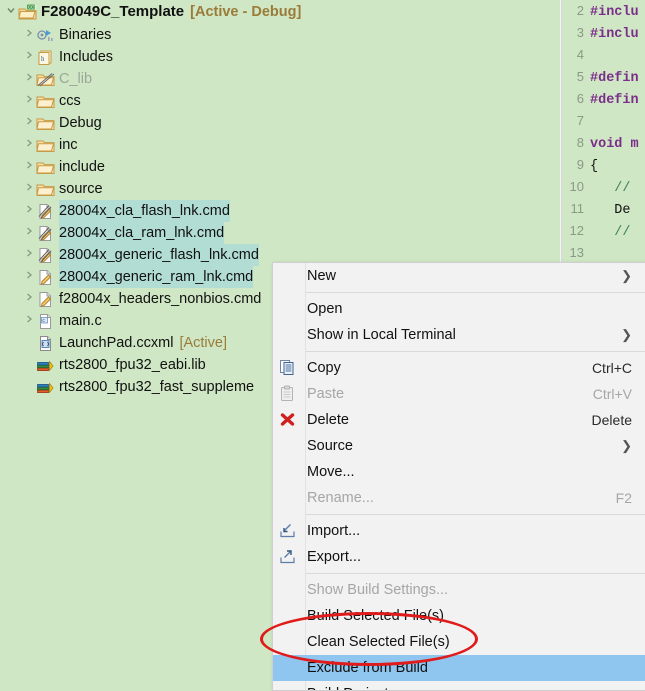 The width and height of the screenshot is (645, 691). What do you see at coordinates (594, 166) in the screenshot?
I see `editor-line-text: {` at bounding box center [594, 166].